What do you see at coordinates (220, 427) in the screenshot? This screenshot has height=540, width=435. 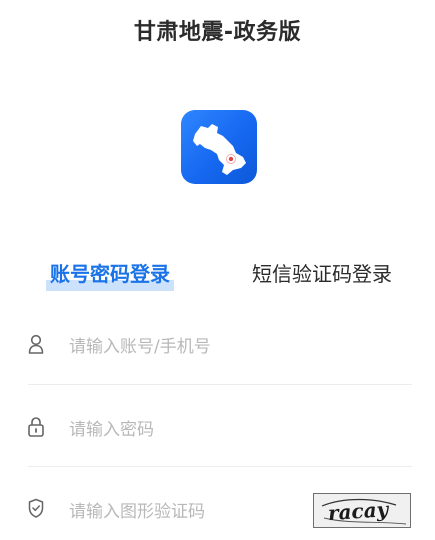 I see `password-field: 请输入密码` at bounding box center [220, 427].